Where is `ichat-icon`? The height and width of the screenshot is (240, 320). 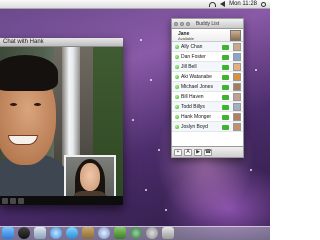 ichat-icon is located at coordinates (72, 233).